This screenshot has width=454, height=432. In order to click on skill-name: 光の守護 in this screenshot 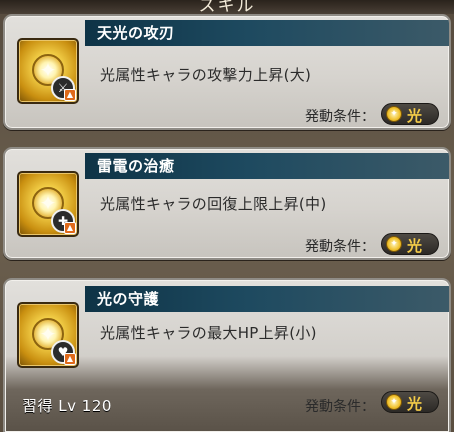, I will do `click(267, 299)`.